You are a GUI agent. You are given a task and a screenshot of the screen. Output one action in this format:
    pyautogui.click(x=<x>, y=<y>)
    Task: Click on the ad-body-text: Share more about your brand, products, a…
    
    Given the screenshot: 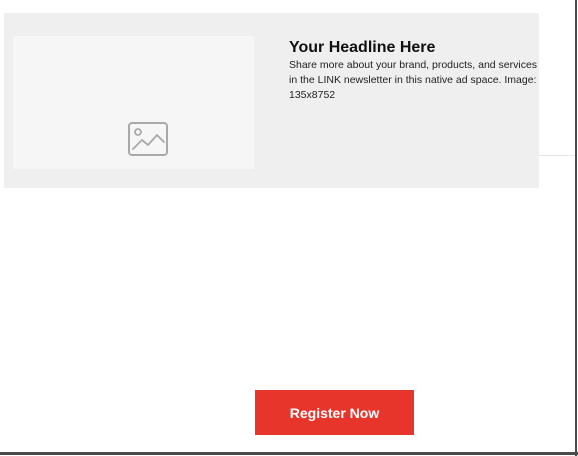 What is the action you would take?
    pyautogui.click(x=413, y=80)
    